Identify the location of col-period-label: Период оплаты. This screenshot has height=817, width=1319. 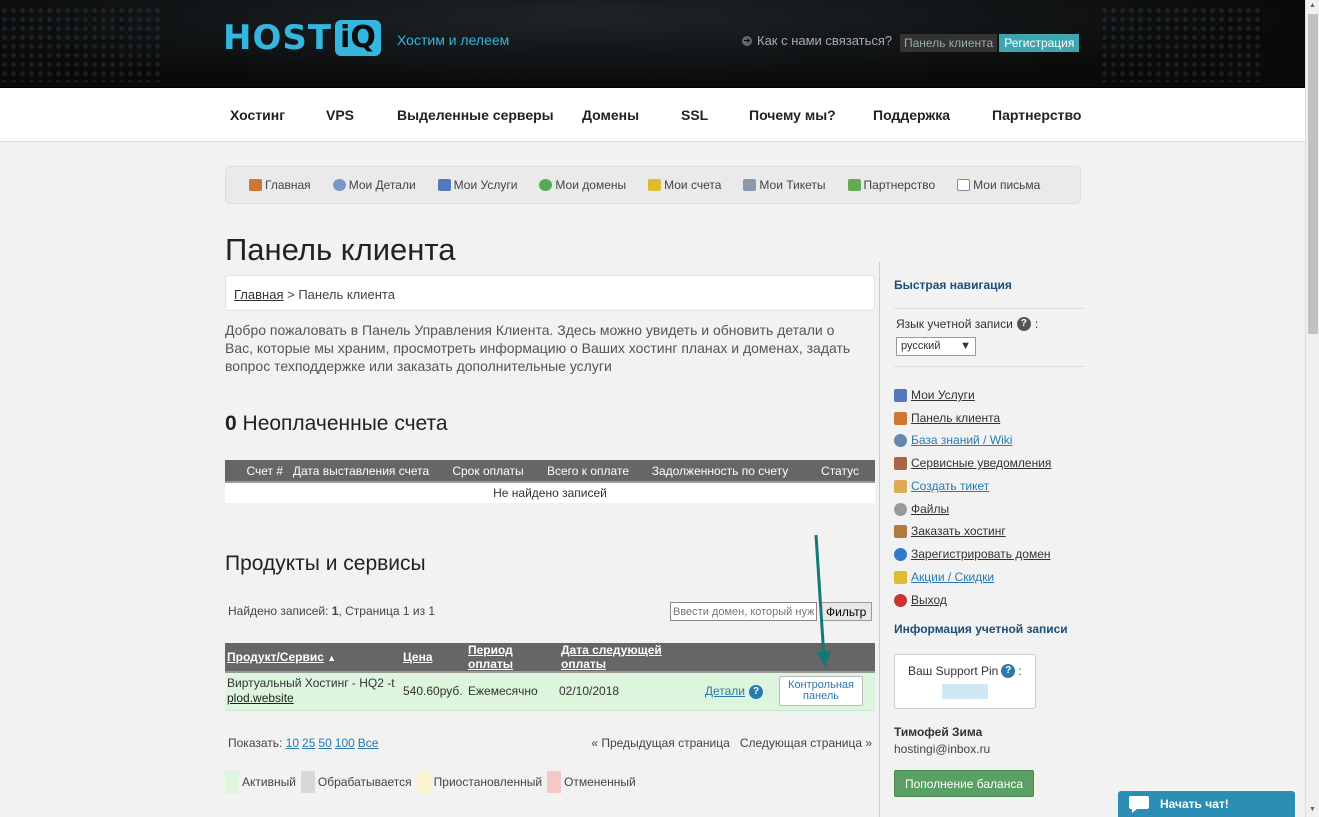
(490, 657).